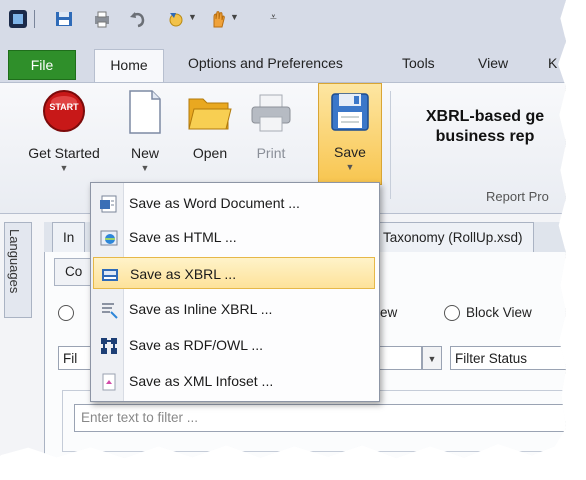 Image resolution: width=586 pixels, height=480 pixels. I want to click on floppy-disk-icon, so click(350, 112).